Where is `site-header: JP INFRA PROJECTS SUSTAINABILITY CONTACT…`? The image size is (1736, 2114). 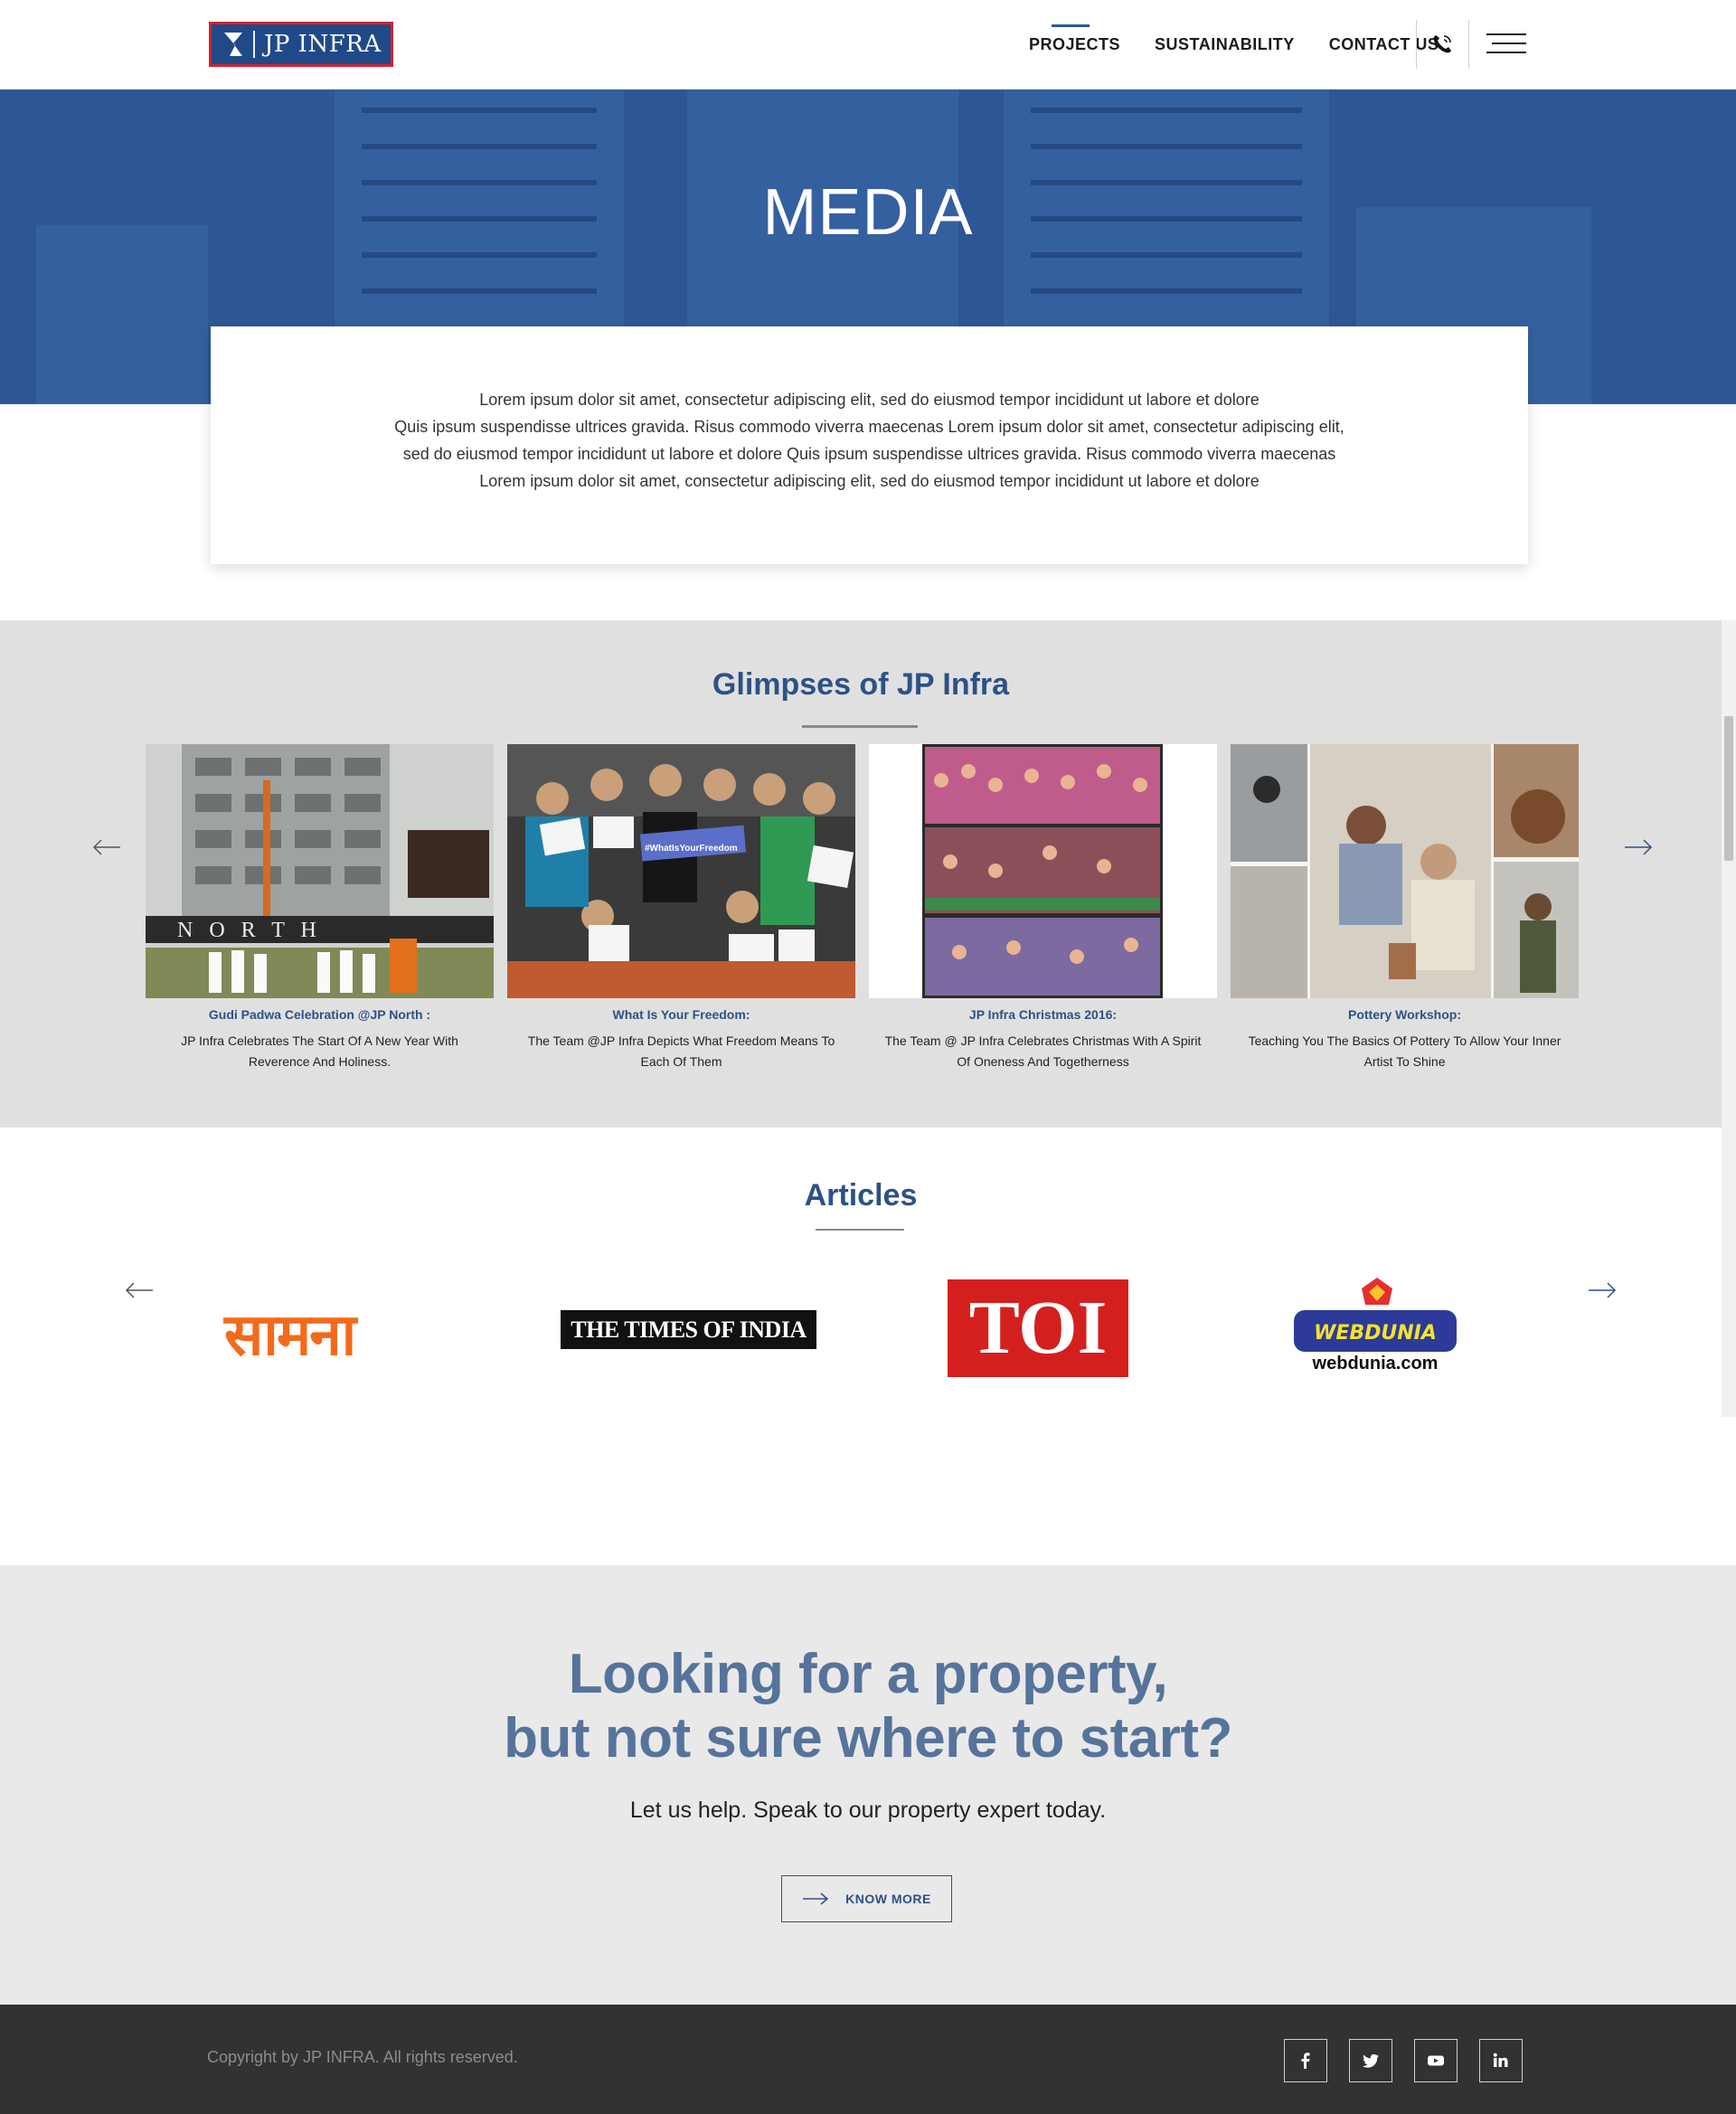 site-header: JP INFRA PROJECTS SUSTAINABILITY CONTACT… is located at coordinates (868, 45).